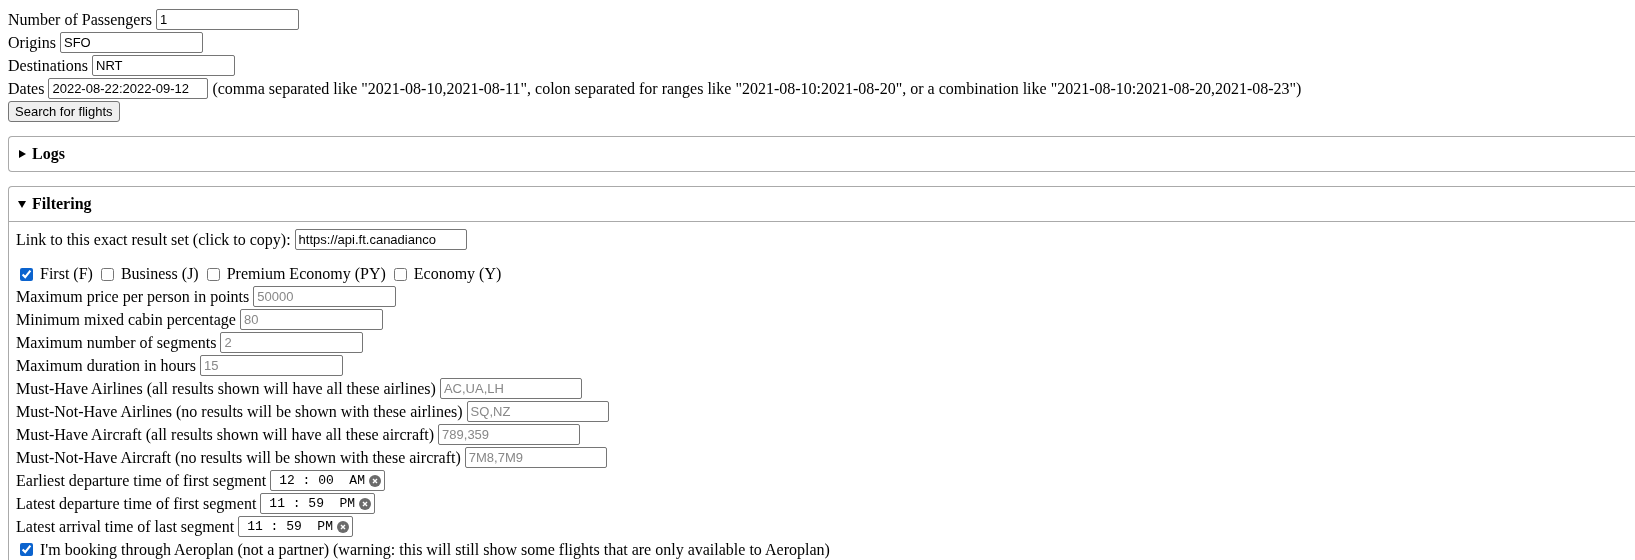 The image size is (1635, 560). I want to click on field-label: Must-Not-Have Airlines (no results will be shown with these airlines), so click(239, 411).